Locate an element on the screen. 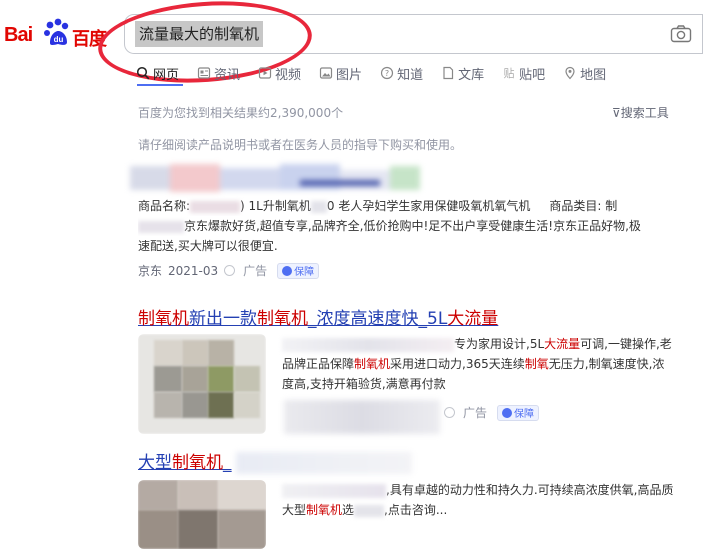 This screenshot has width=708, height=549. desc-highlight: 制氧 is located at coordinates (536, 364).